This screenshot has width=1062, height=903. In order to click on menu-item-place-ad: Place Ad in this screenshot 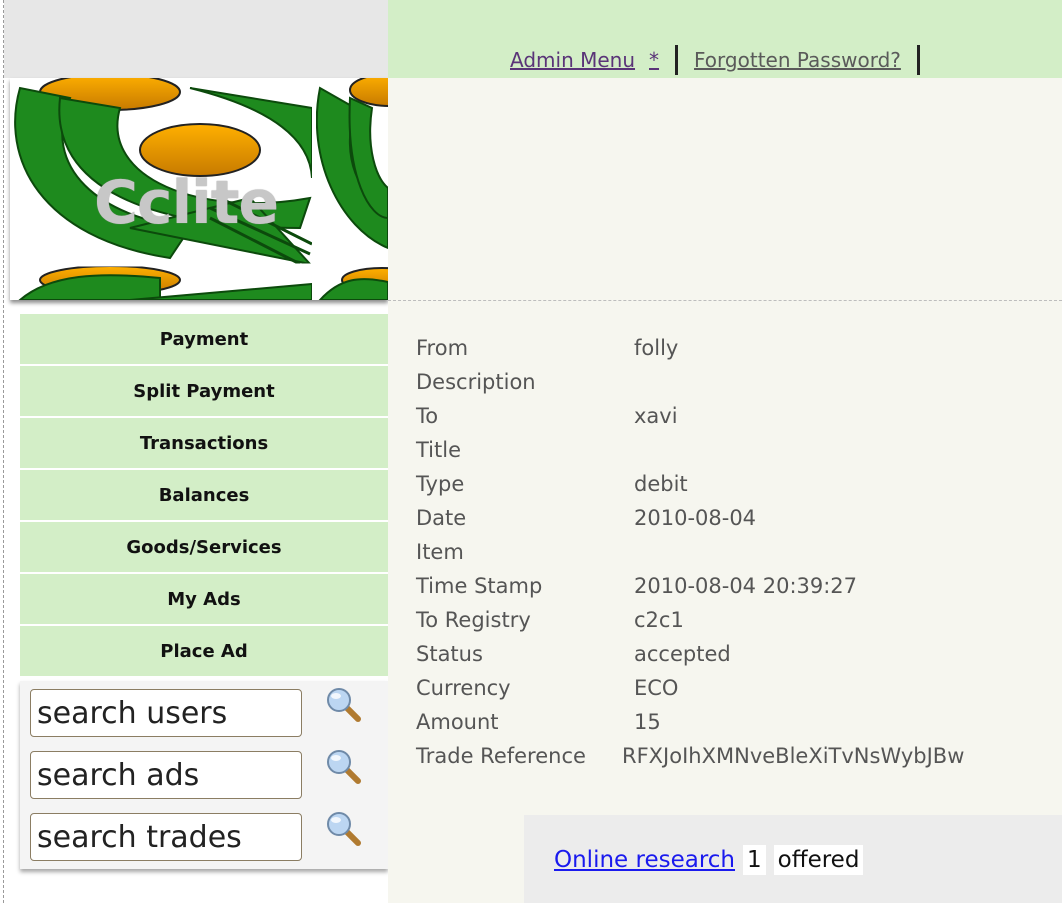, I will do `click(204, 651)`.